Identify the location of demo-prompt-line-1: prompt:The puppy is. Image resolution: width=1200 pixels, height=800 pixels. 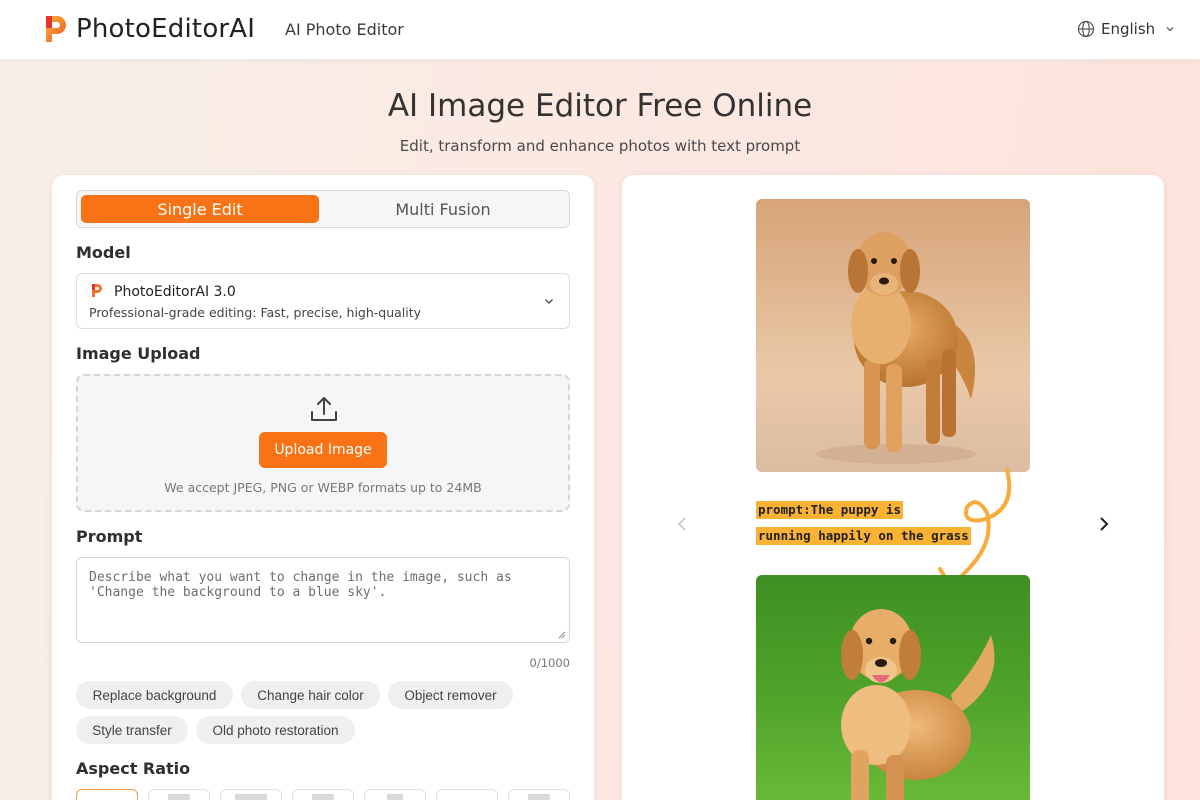
(829, 510).